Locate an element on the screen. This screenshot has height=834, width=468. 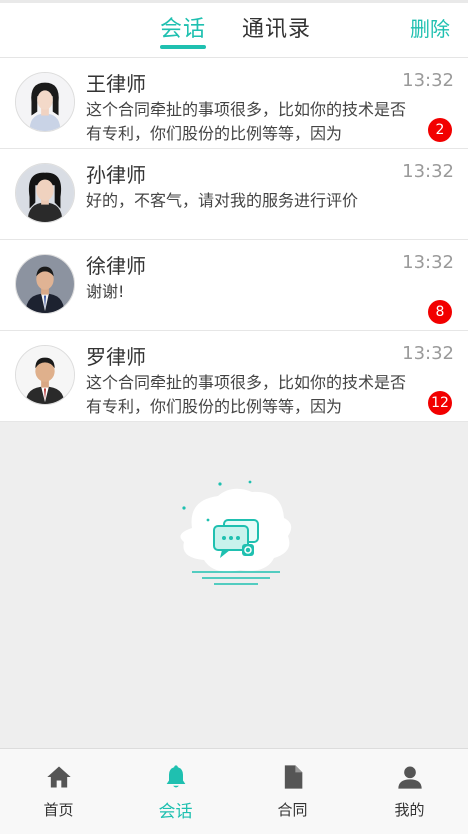
message-preview: 谢谢! is located at coordinates (105, 291).